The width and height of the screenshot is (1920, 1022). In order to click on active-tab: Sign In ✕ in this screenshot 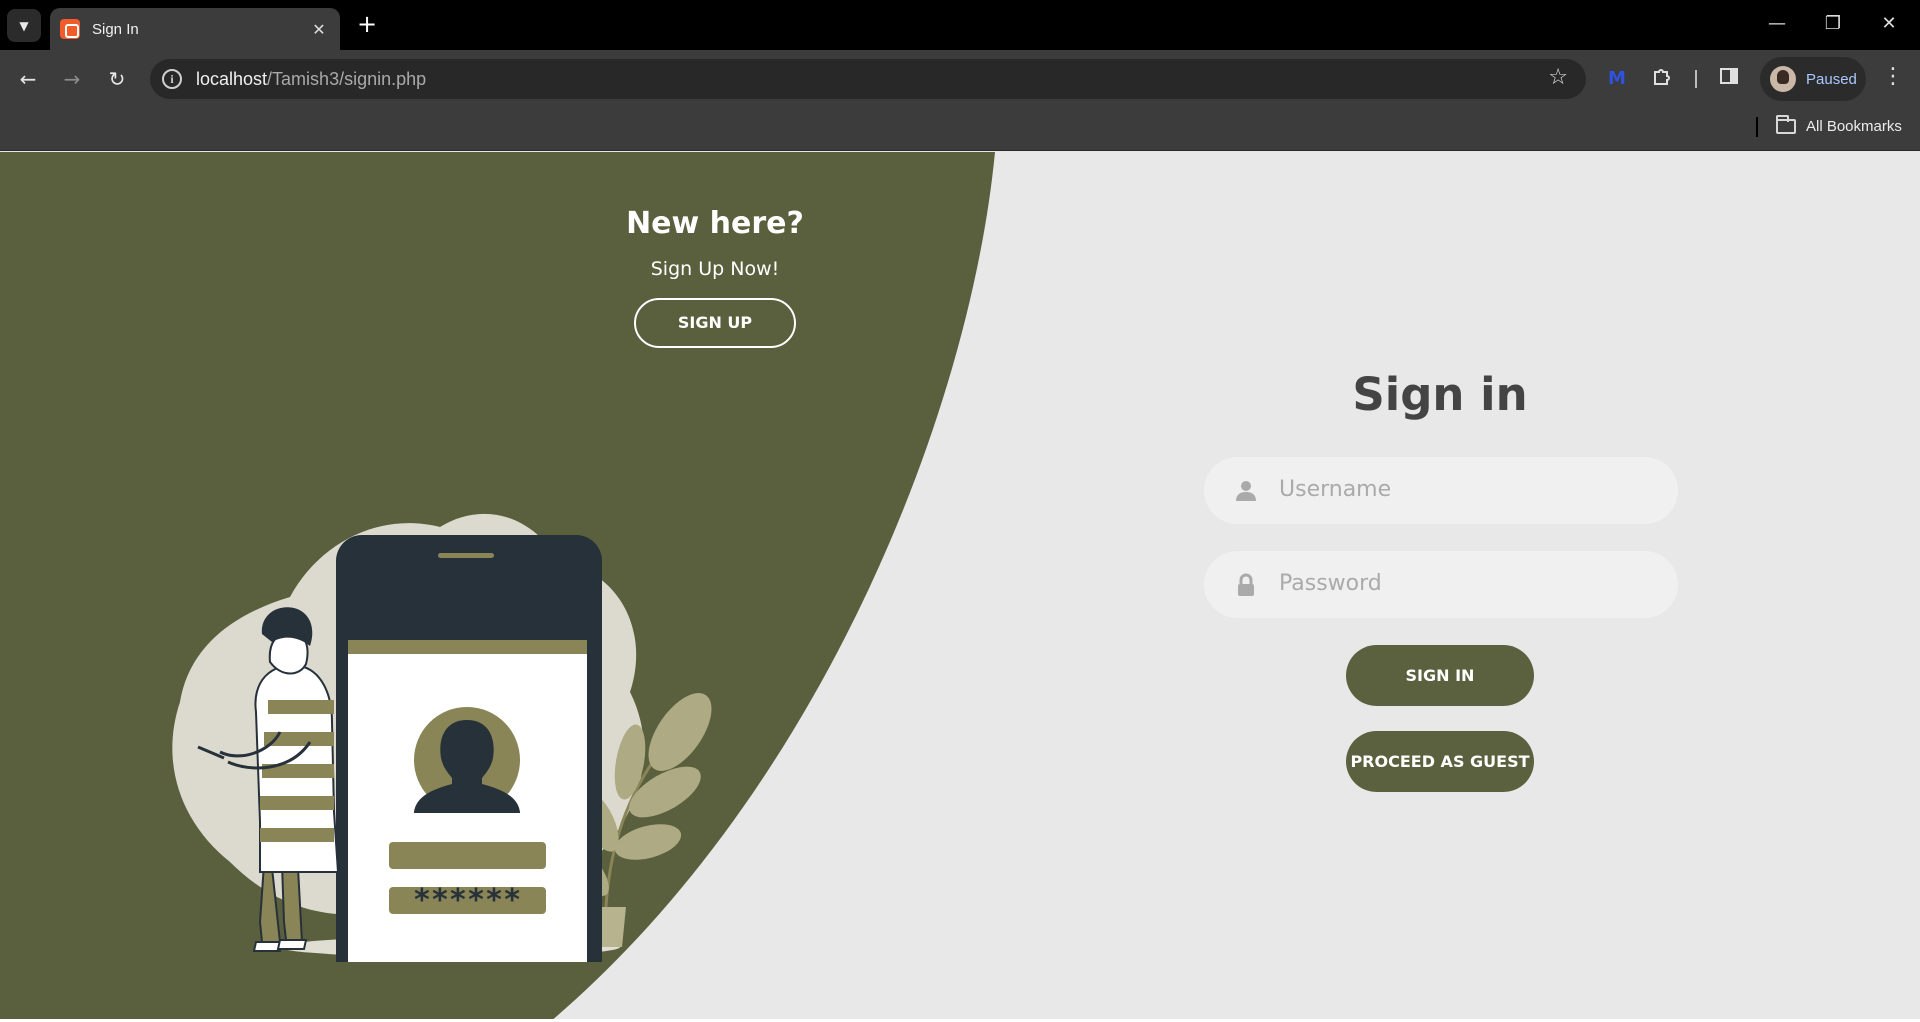, I will do `click(195, 29)`.